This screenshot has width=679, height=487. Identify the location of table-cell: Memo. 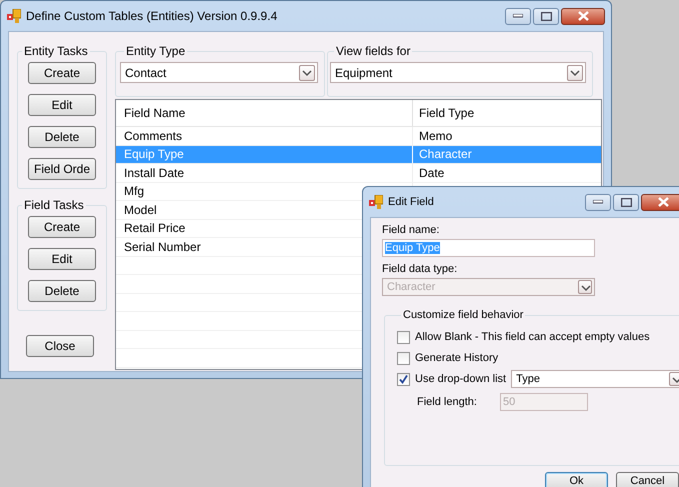
(435, 135).